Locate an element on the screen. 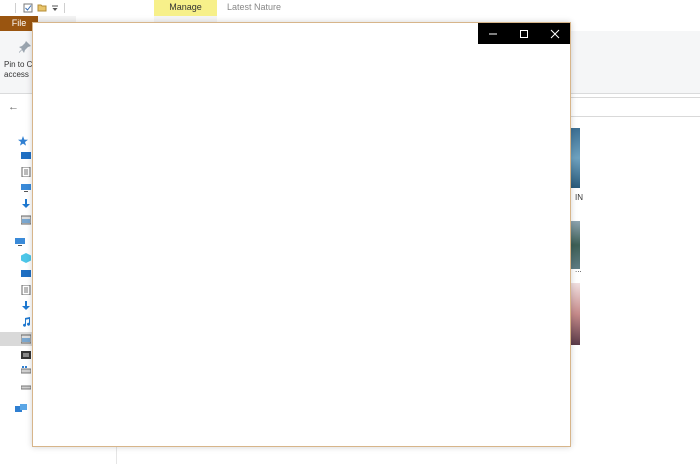  drive-icon is located at coordinates (26, 387).